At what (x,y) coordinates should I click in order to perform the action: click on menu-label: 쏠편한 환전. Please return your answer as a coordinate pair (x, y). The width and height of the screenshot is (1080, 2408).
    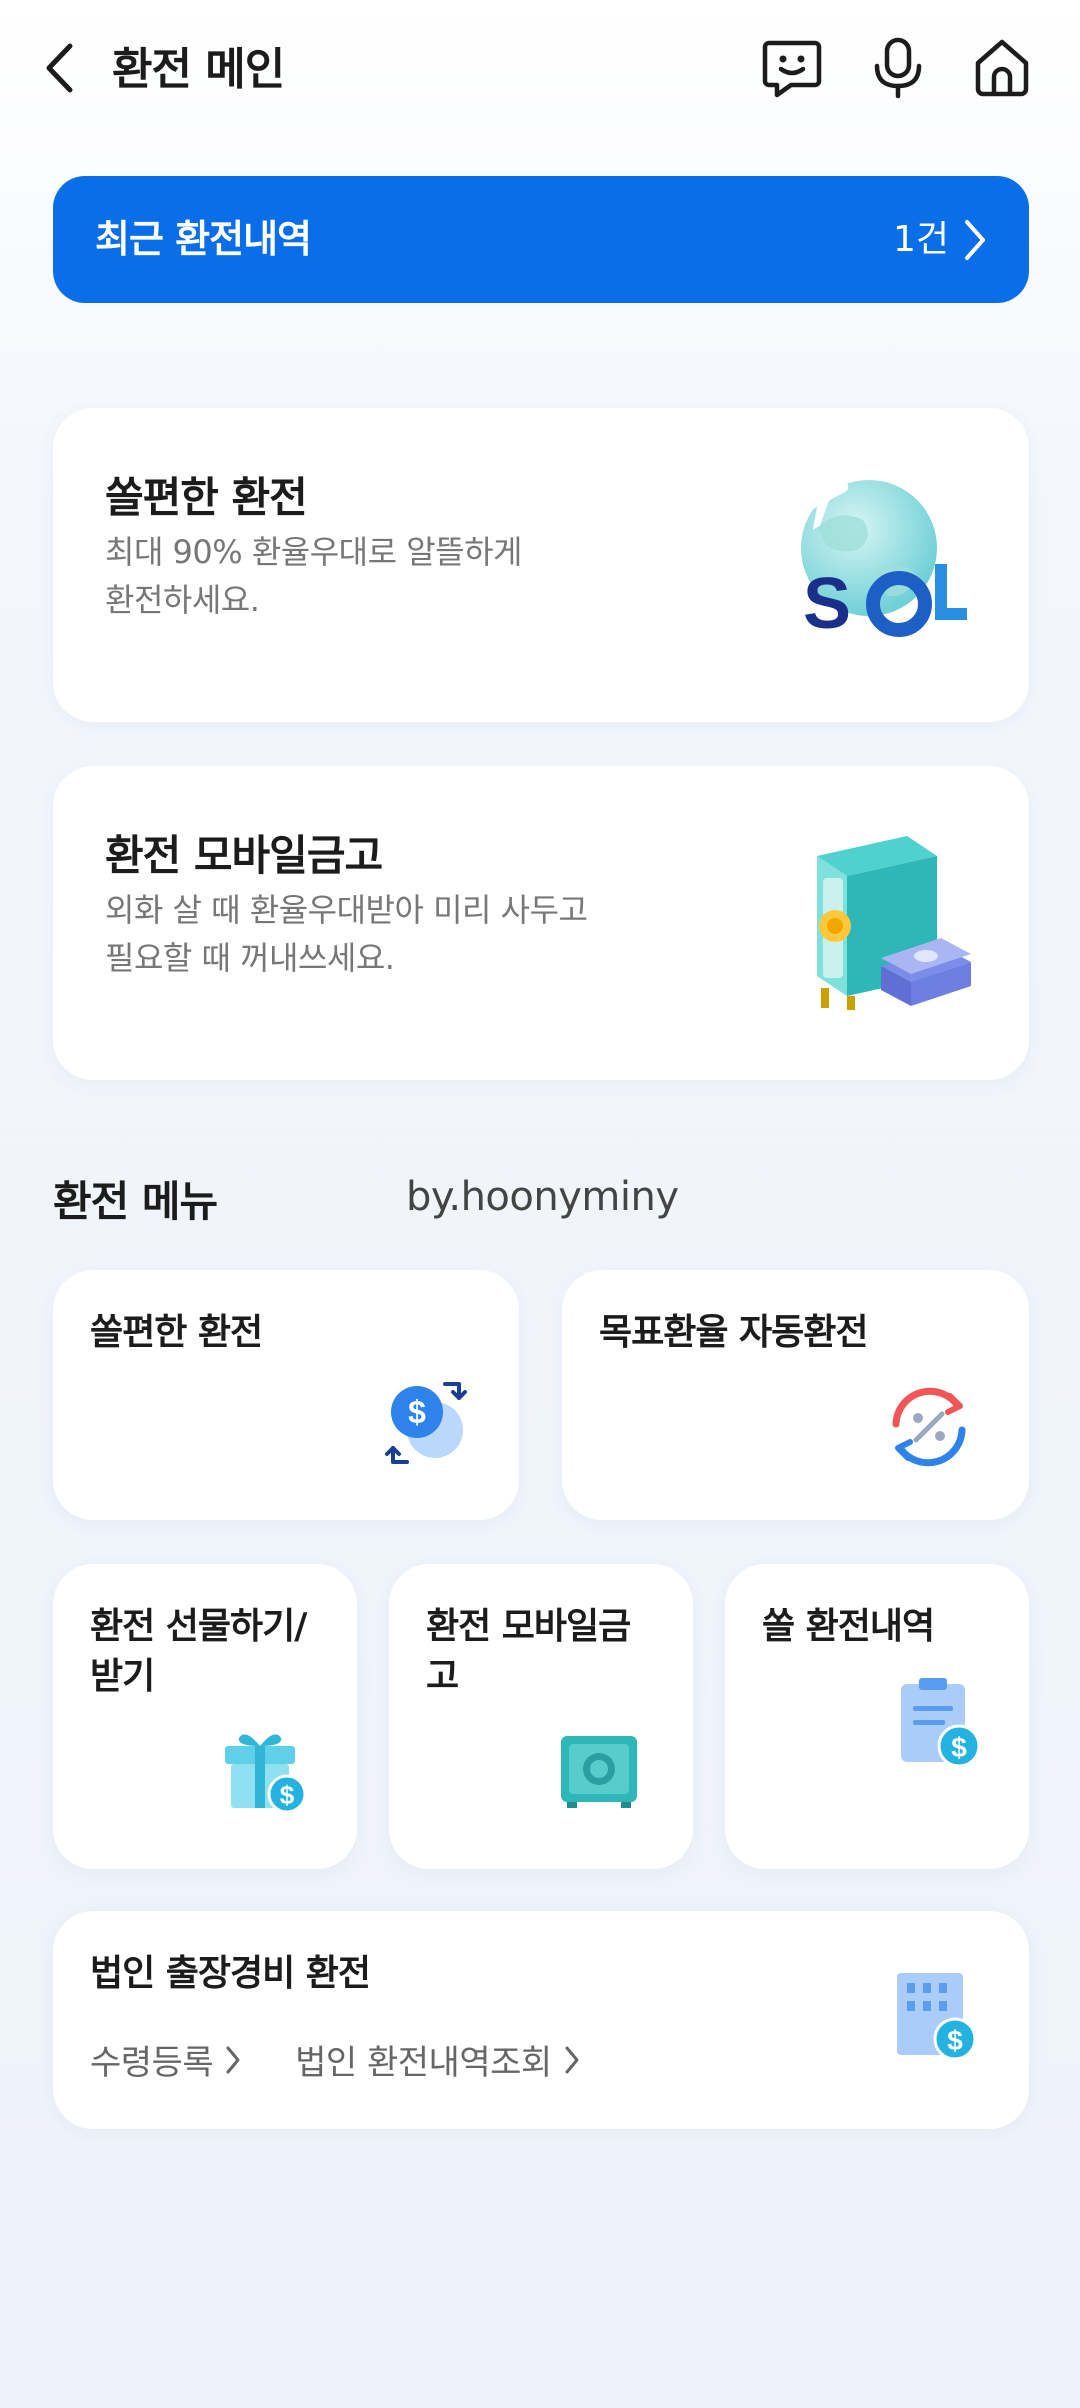
    Looking at the image, I should click on (176, 1332).